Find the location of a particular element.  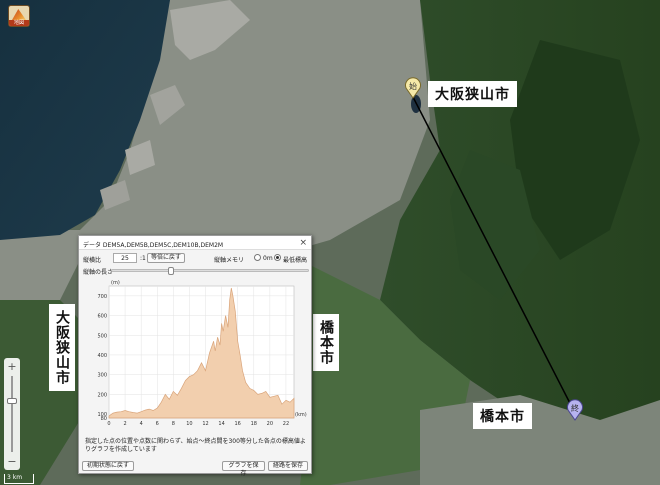

start-marker: 始 is located at coordinates (413, 88).